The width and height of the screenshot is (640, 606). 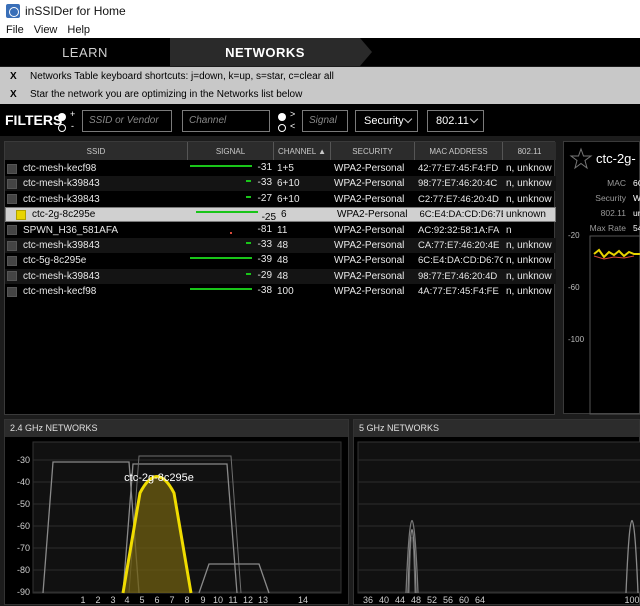 What do you see at coordinates (23, 592) in the screenshot?
I see `ghz24-ytick: -90` at bounding box center [23, 592].